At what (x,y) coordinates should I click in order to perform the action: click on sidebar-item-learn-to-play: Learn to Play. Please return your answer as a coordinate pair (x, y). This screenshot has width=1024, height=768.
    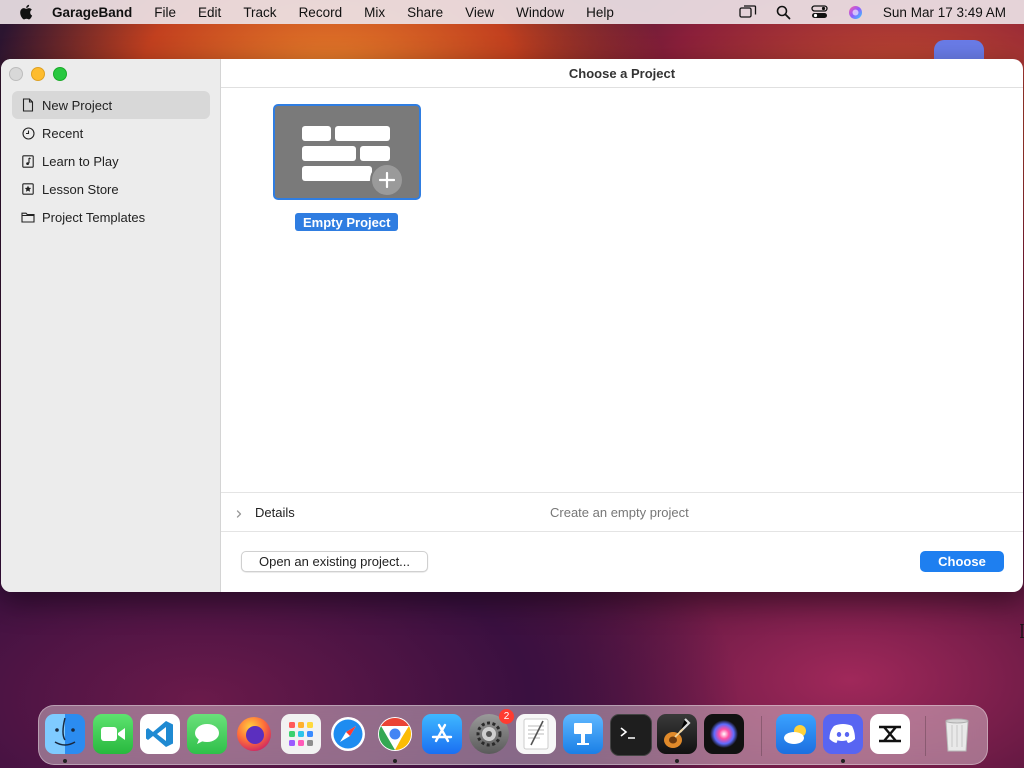
    Looking at the image, I should click on (111, 161).